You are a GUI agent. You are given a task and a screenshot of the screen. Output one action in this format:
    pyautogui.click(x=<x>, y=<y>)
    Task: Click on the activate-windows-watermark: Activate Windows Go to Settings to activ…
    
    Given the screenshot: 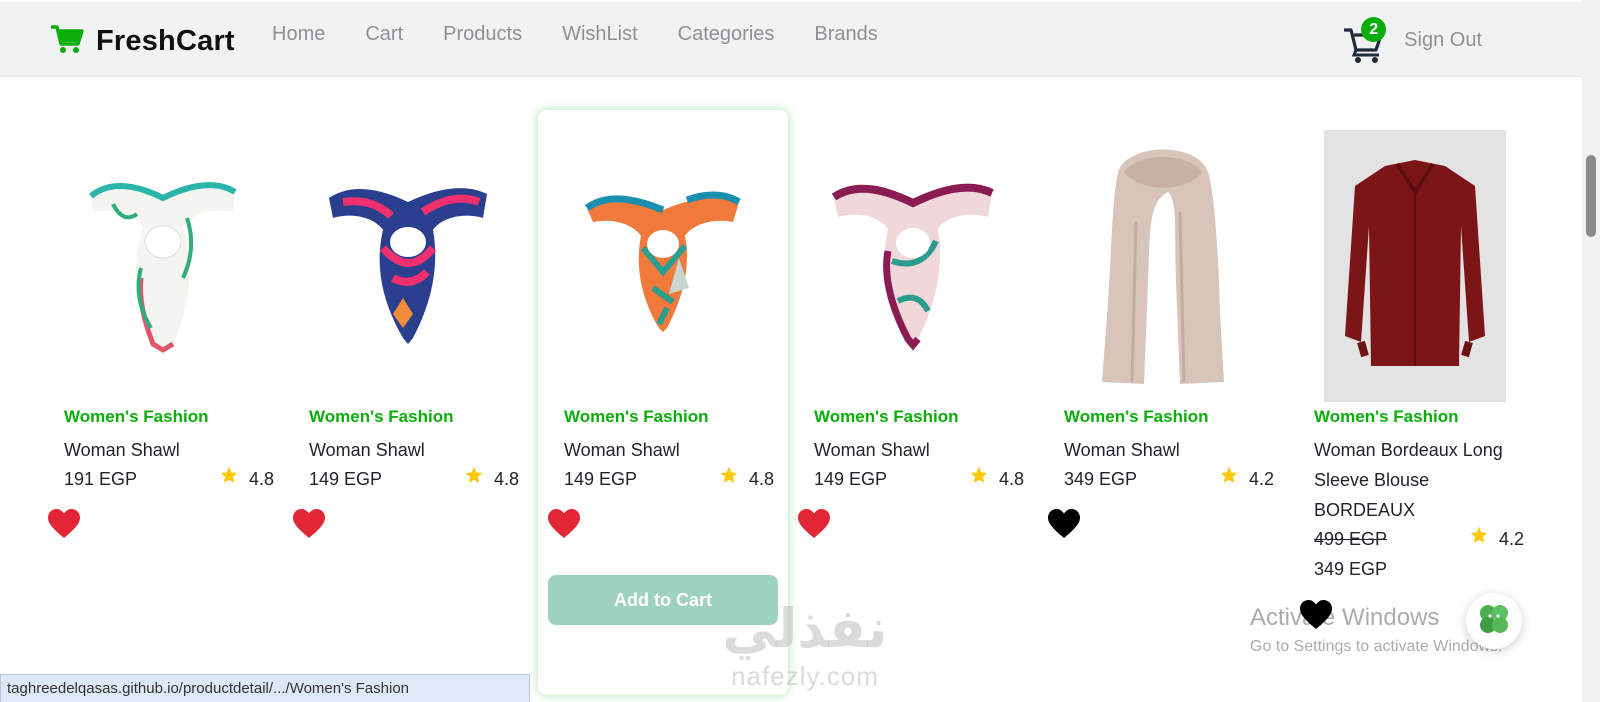 What is the action you would take?
    pyautogui.click(x=1376, y=630)
    